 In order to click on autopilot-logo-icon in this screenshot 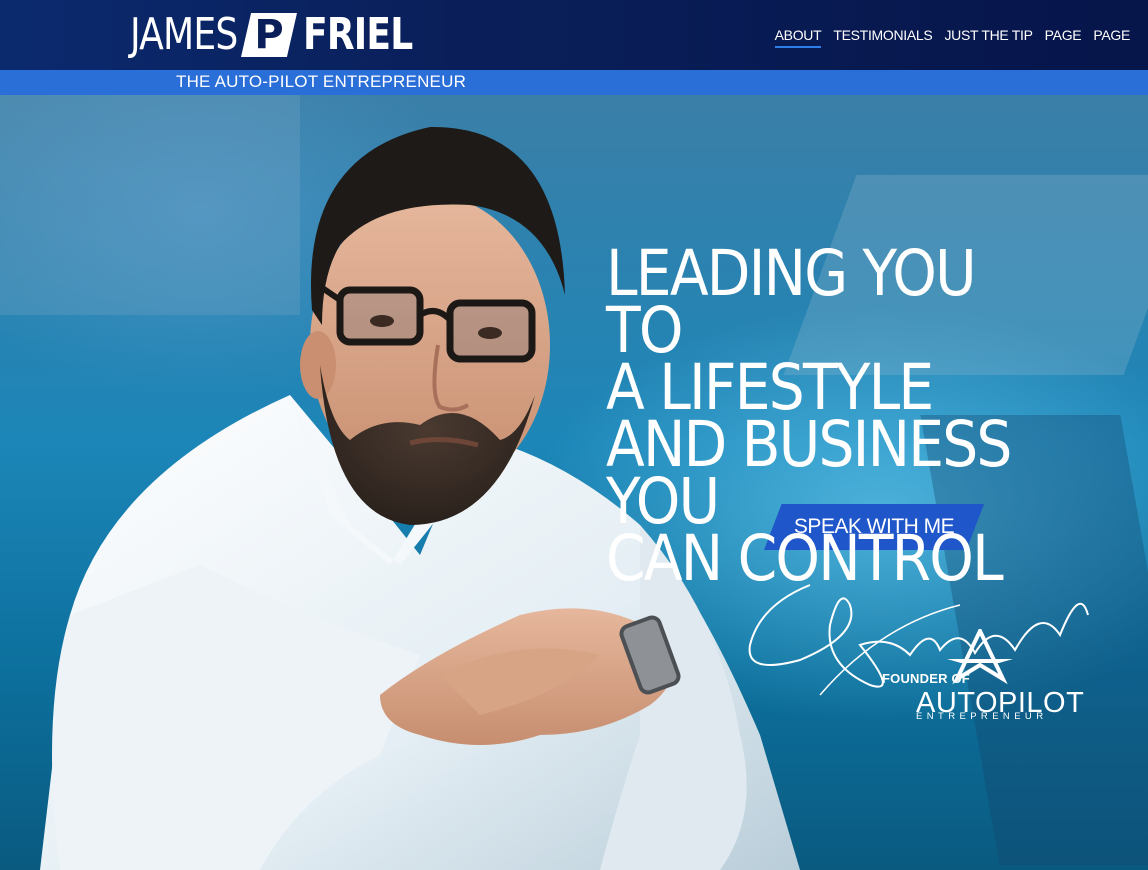, I will do `click(980, 657)`.